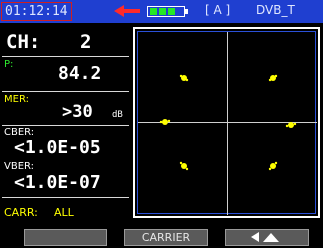  What do you see at coordinates (65, 237) in the screenshot?
I see `softkey-left` at bounding box center [65, 237].